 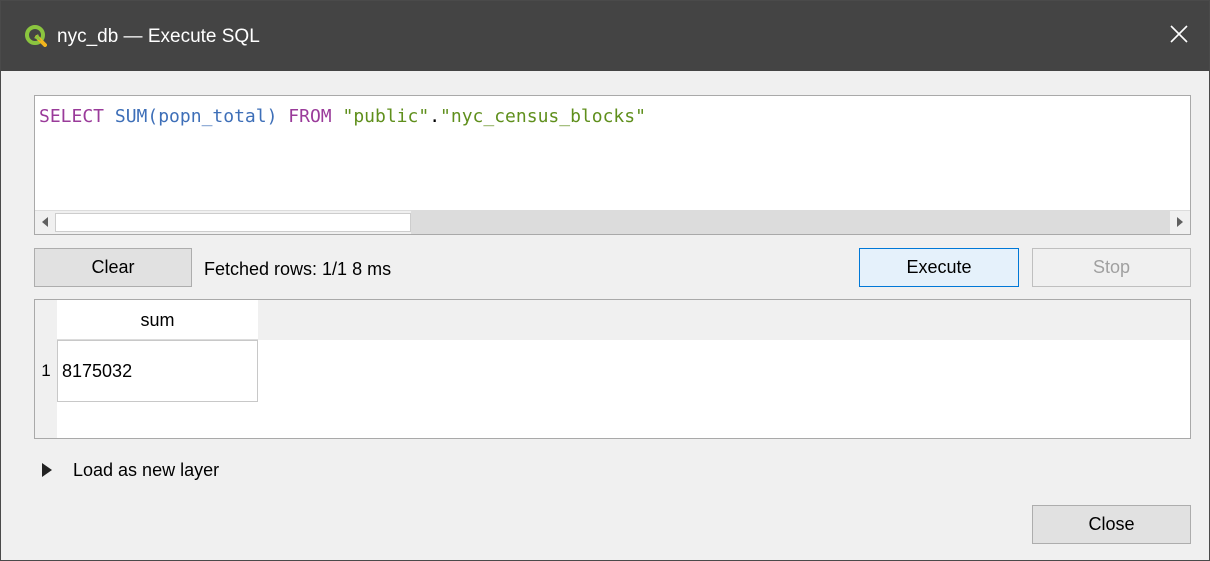 What do you see at coordinates (605, 36) in the screenshot?
I see `title-bar: nyc_db — Execute SQL` at bounding box center [605, 36].